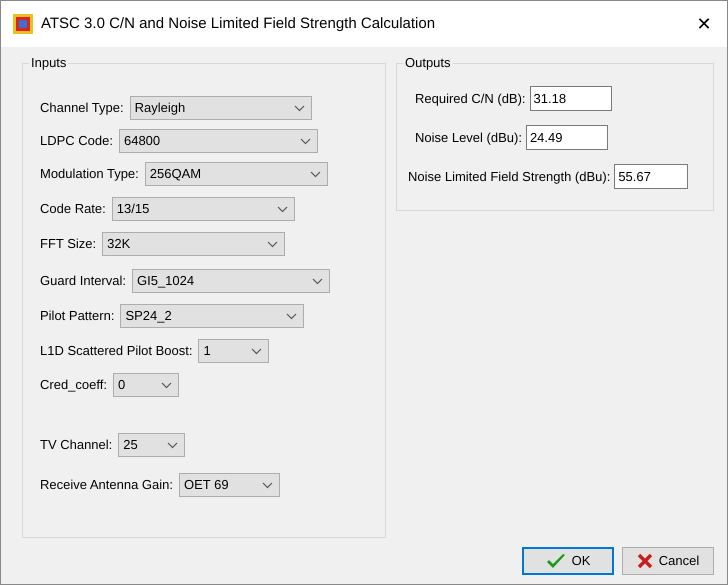  Describe the element at coordinates (116, 351) in the screenshot. I see `field-label: L1D Scattered Pilot Boost:` at that location.